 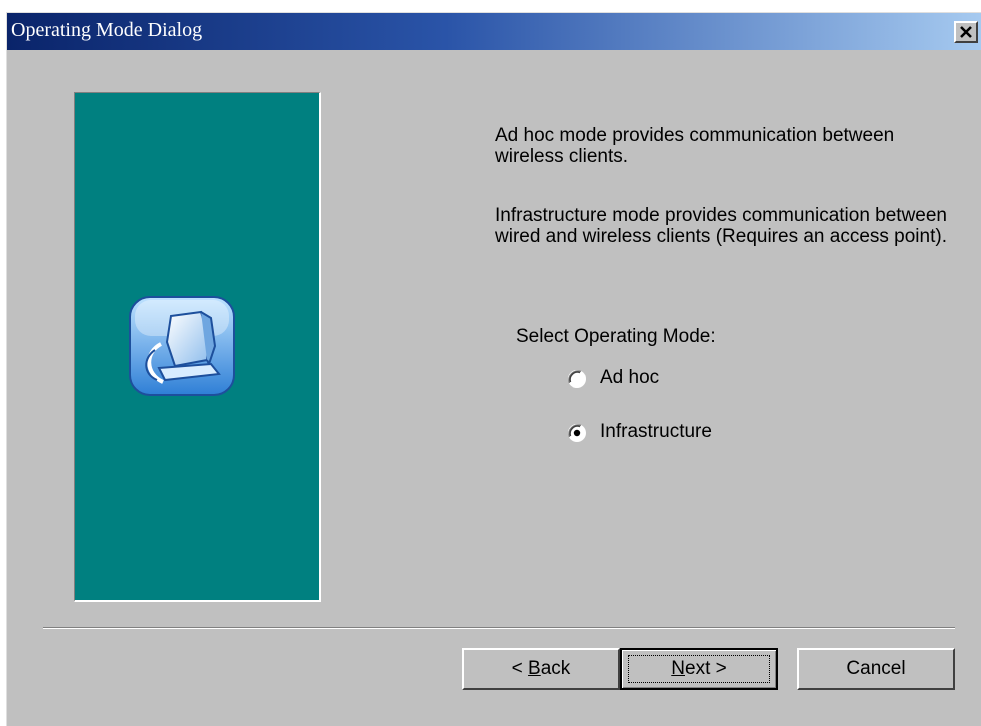 I want to click on title-bar: Operating Mode Dialog, so click(x=494, y=31).